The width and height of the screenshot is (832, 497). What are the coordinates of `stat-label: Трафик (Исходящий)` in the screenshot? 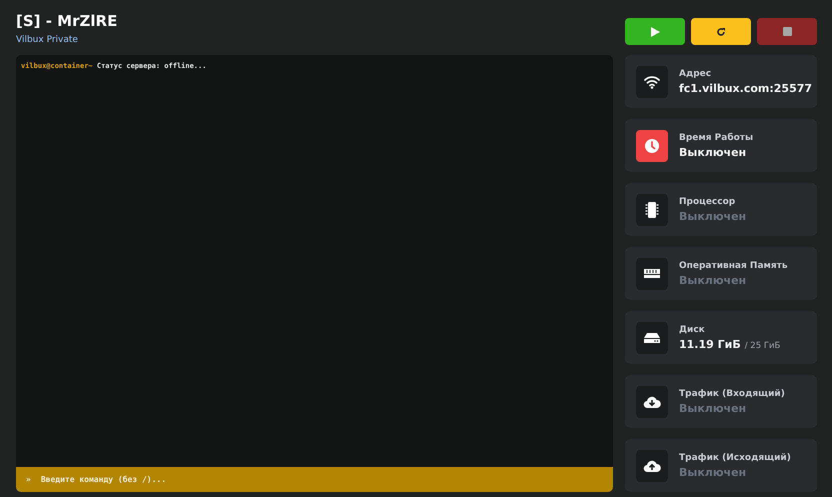 It's located at (735, 457).